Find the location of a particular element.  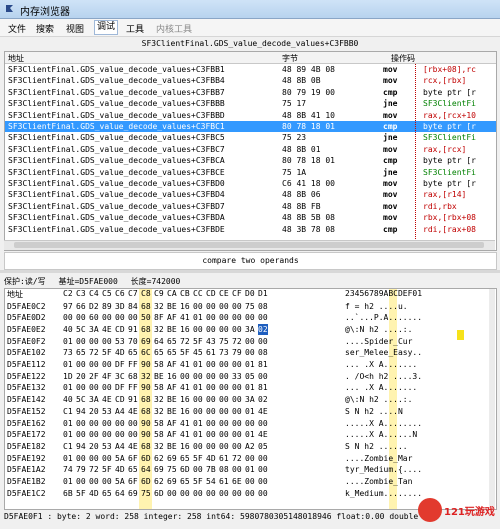

hex-byte: 6F is located at coordinates (133, 458).